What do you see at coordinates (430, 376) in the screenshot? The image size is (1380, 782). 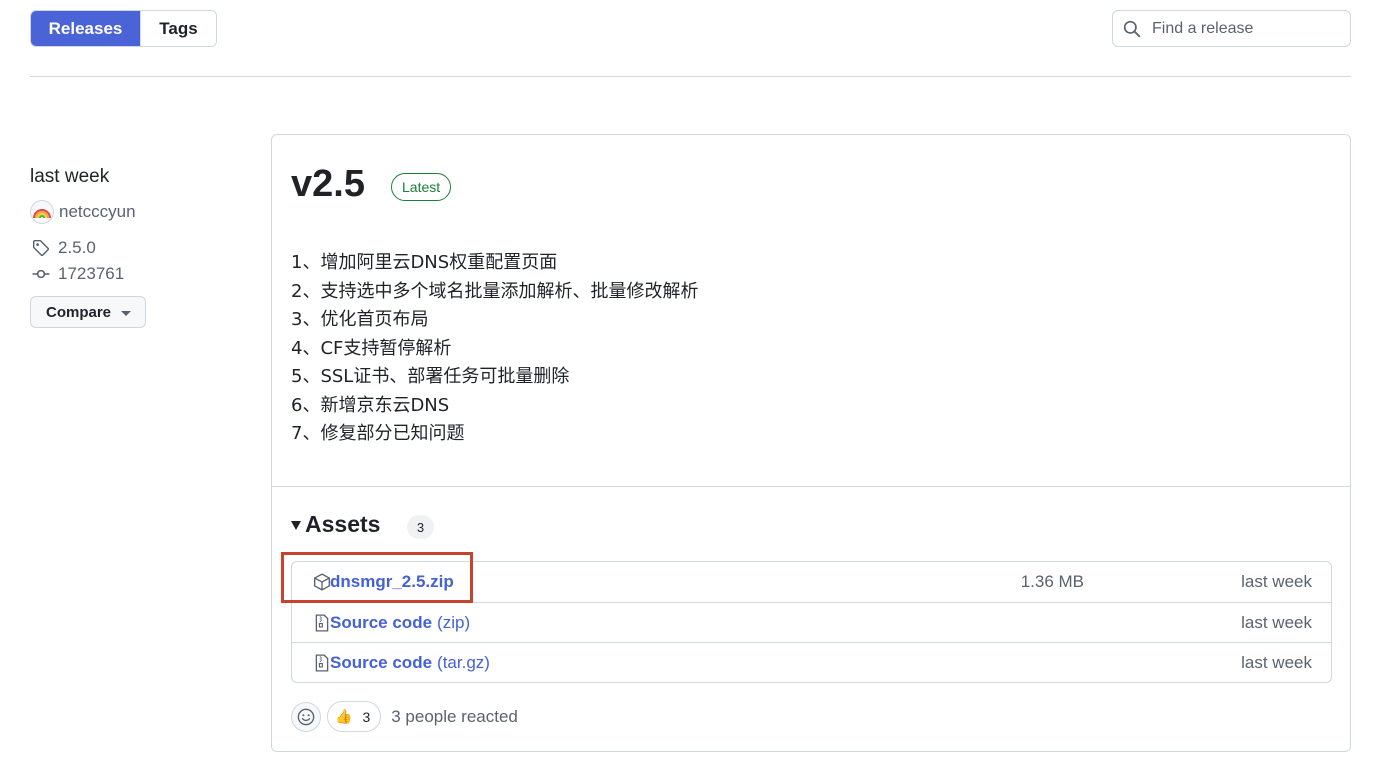 I see `note-line: 5、SSL证书、部署任务可批量删除` at bounding box center [430, 376].